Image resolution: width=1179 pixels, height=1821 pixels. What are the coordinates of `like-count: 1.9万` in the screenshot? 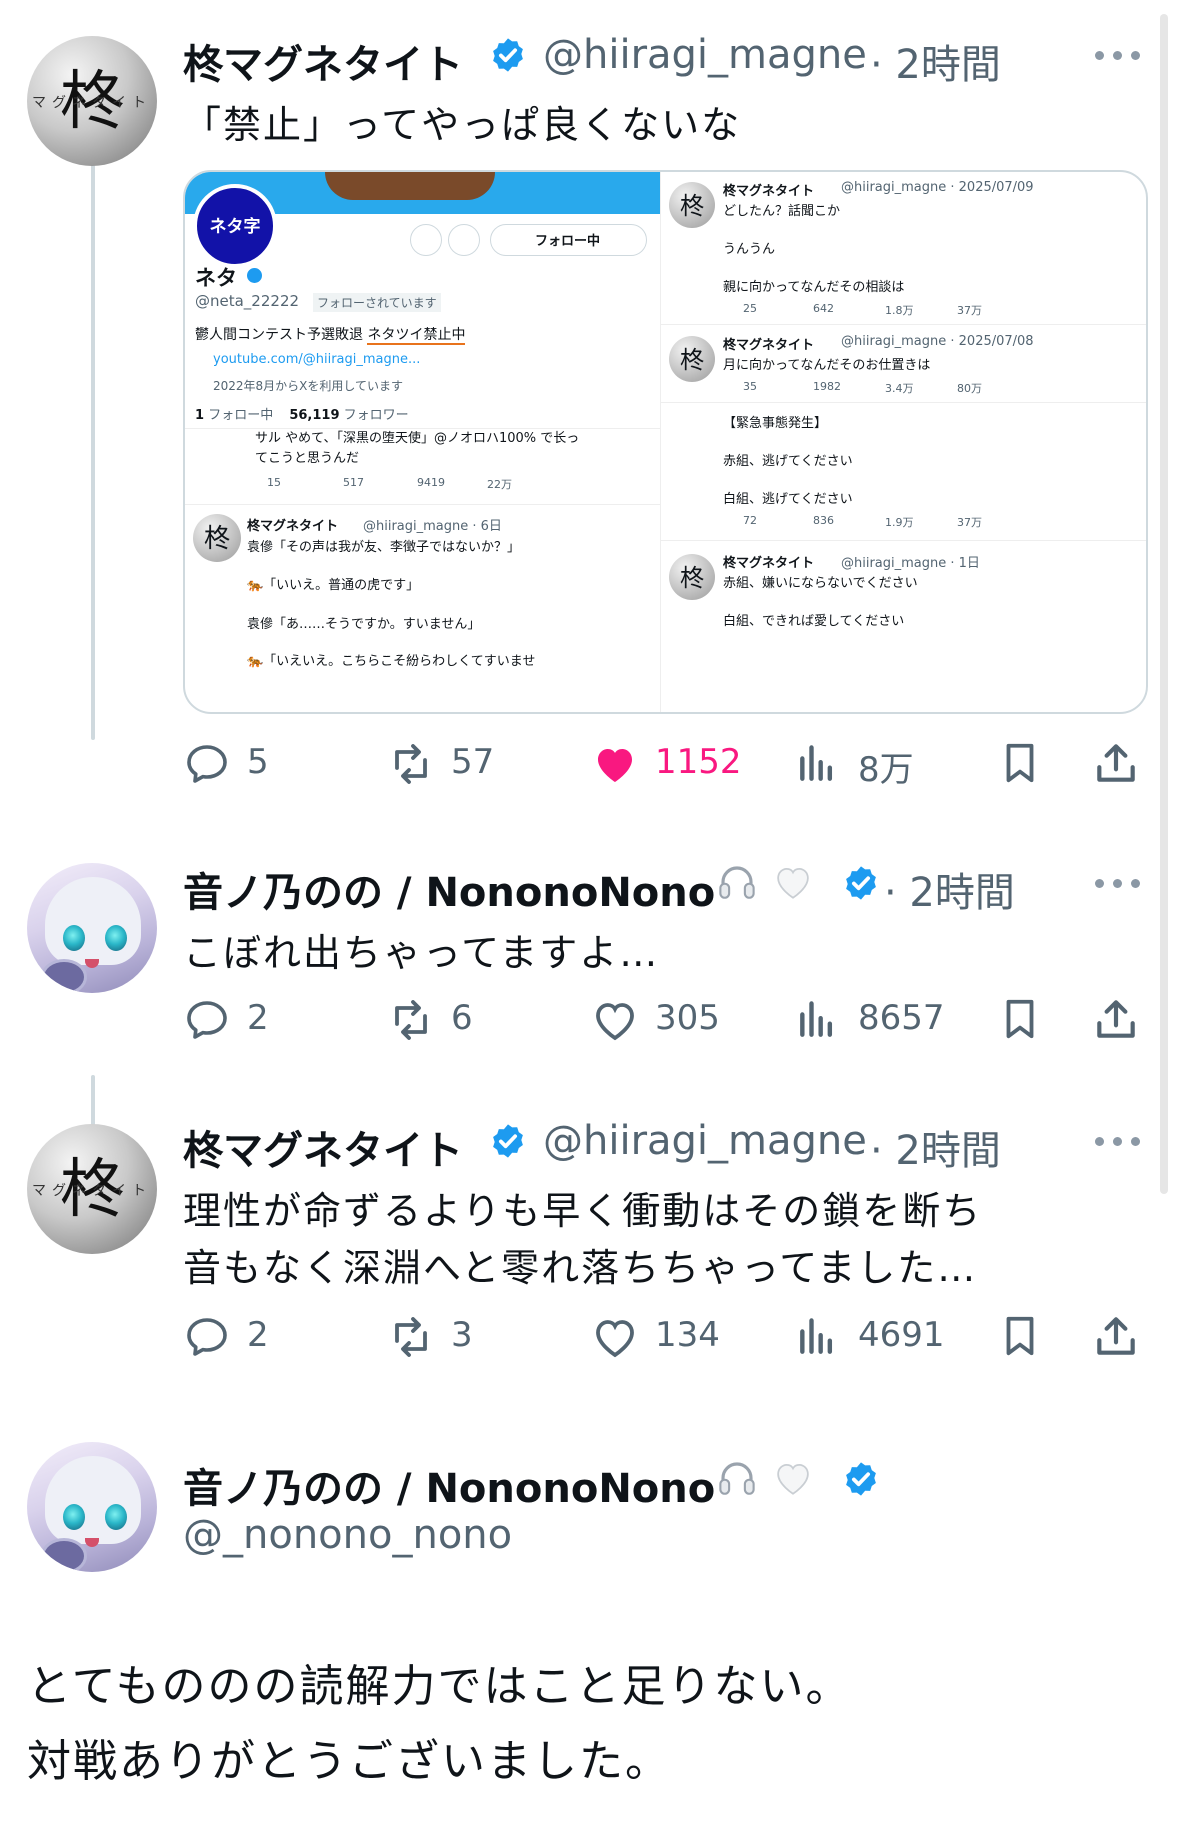 It's located at (899, 522).